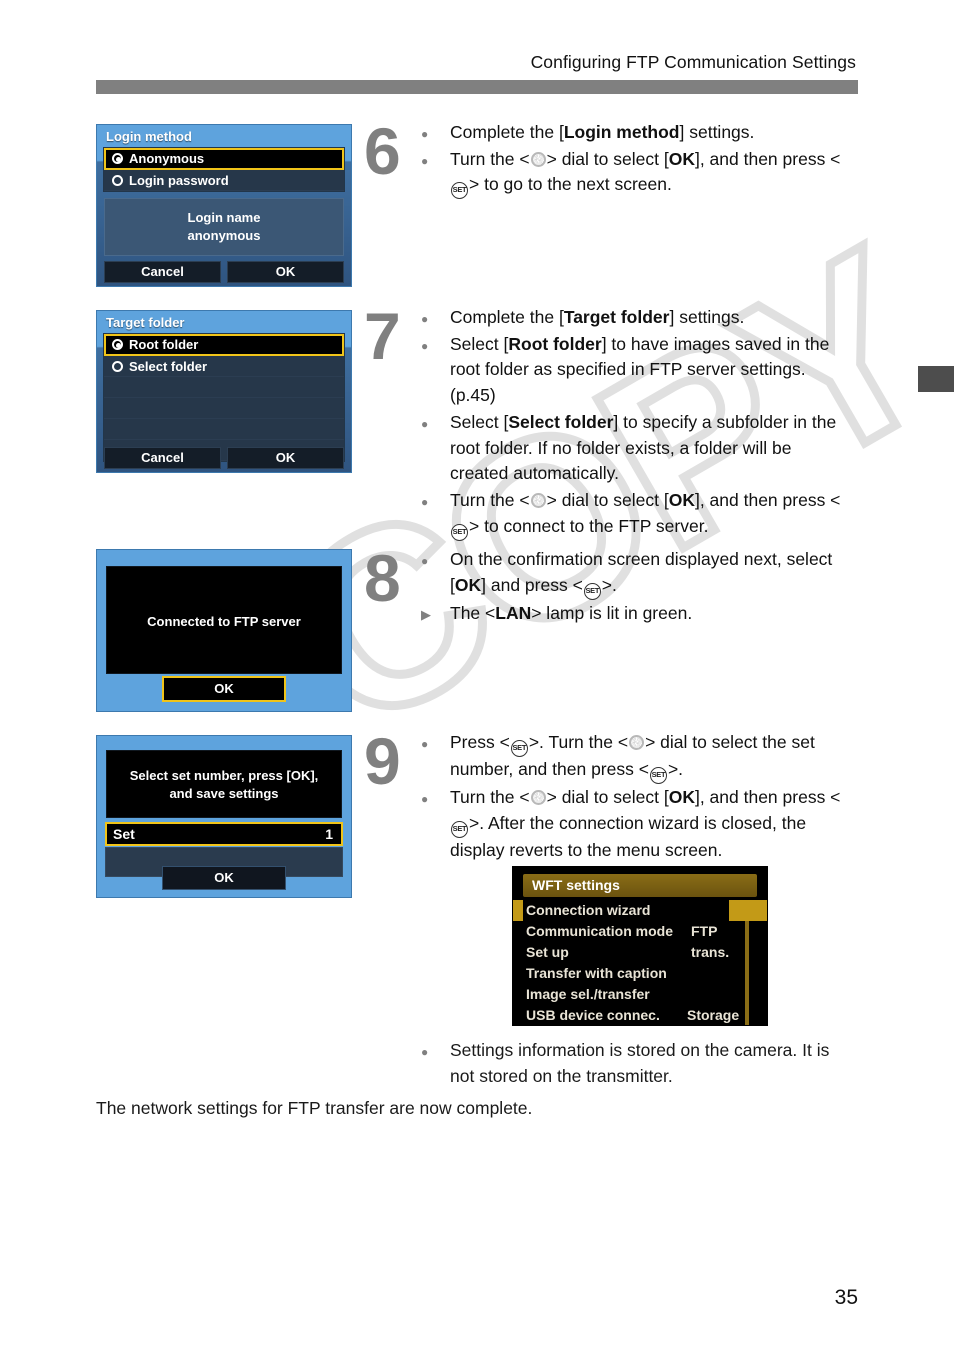  Describe the element at coordinates (145, 322) in the screenshot. I see `screen-title: Target folder` at that location.